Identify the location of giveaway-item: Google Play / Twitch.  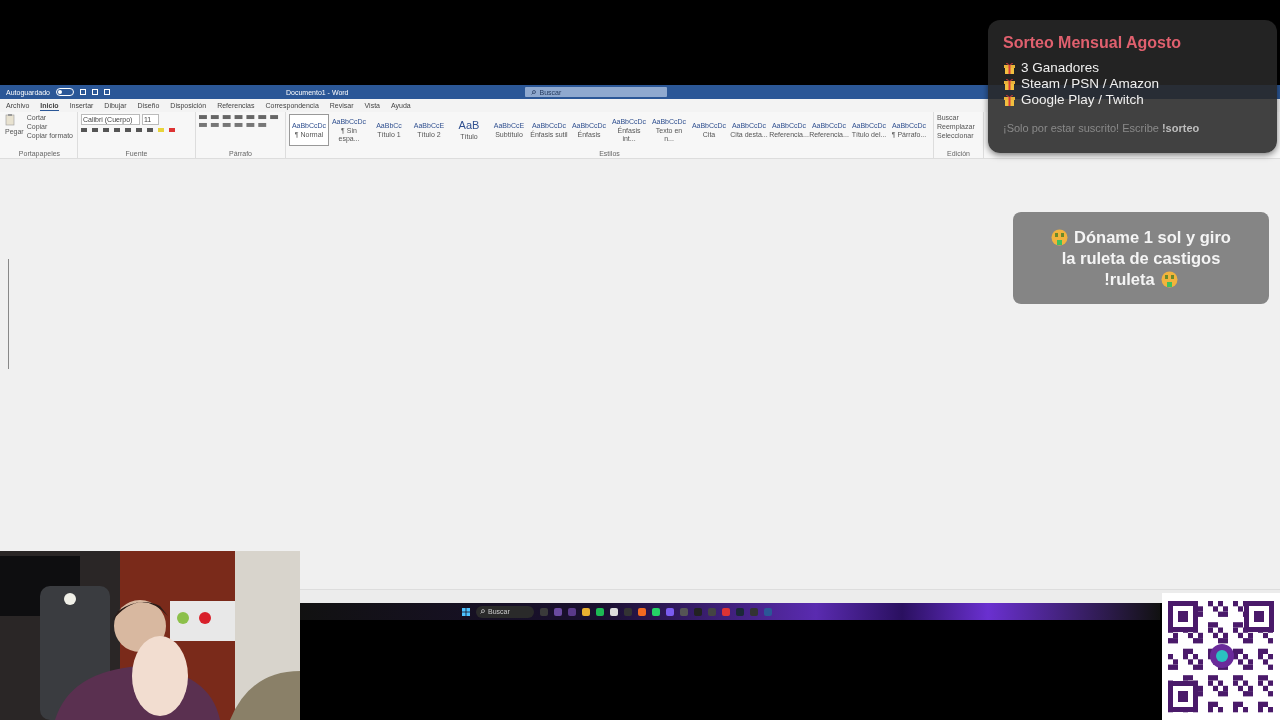
(1082, 99).